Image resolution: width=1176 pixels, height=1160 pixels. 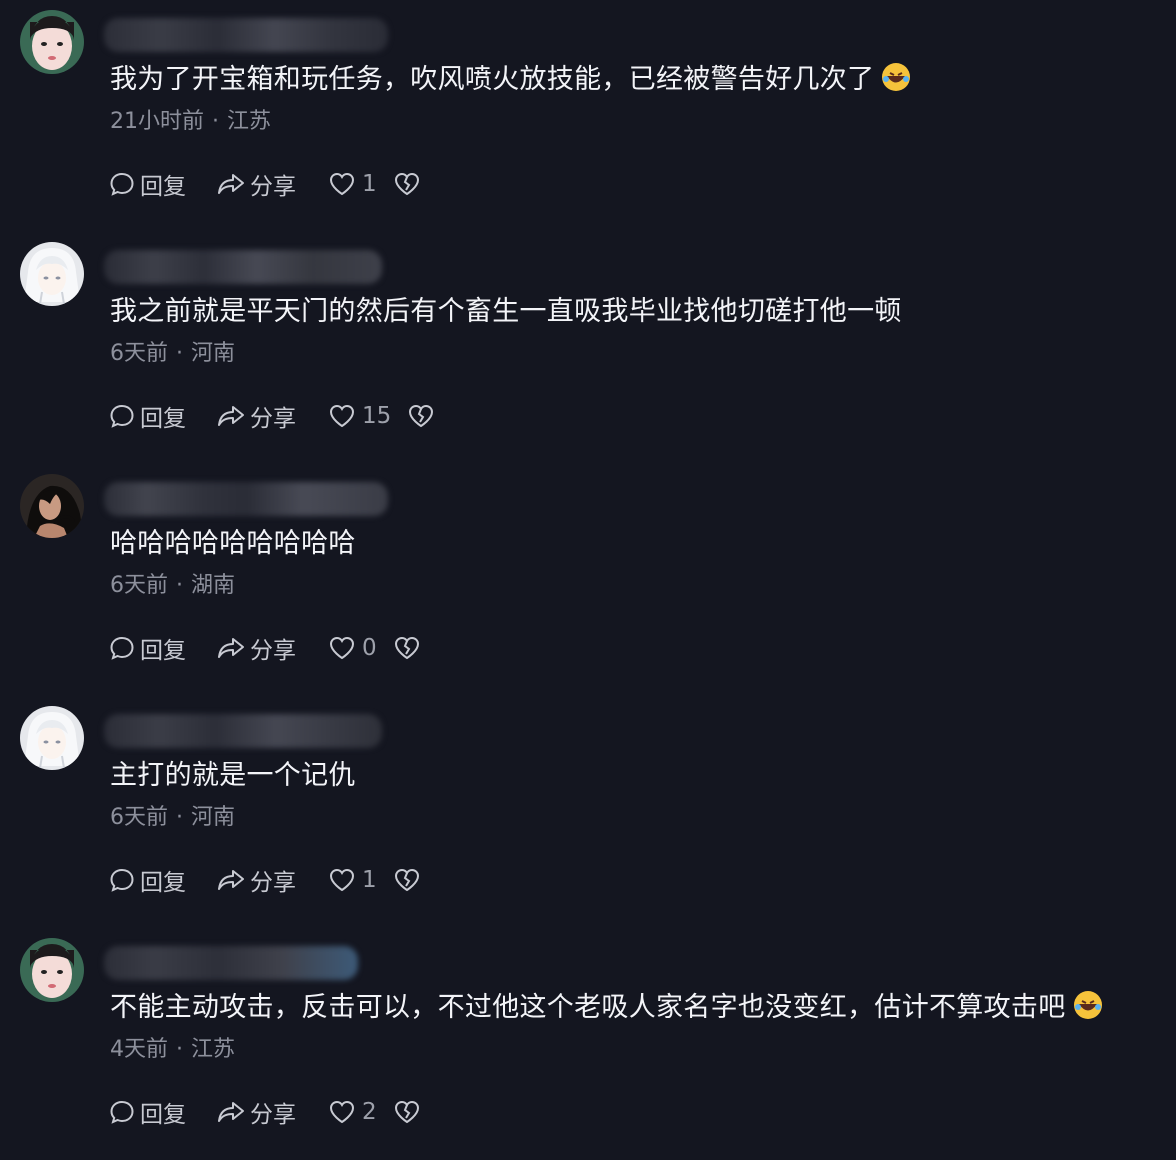 I want to click on comment-time: 21小时前, so click(x=157, y=121).